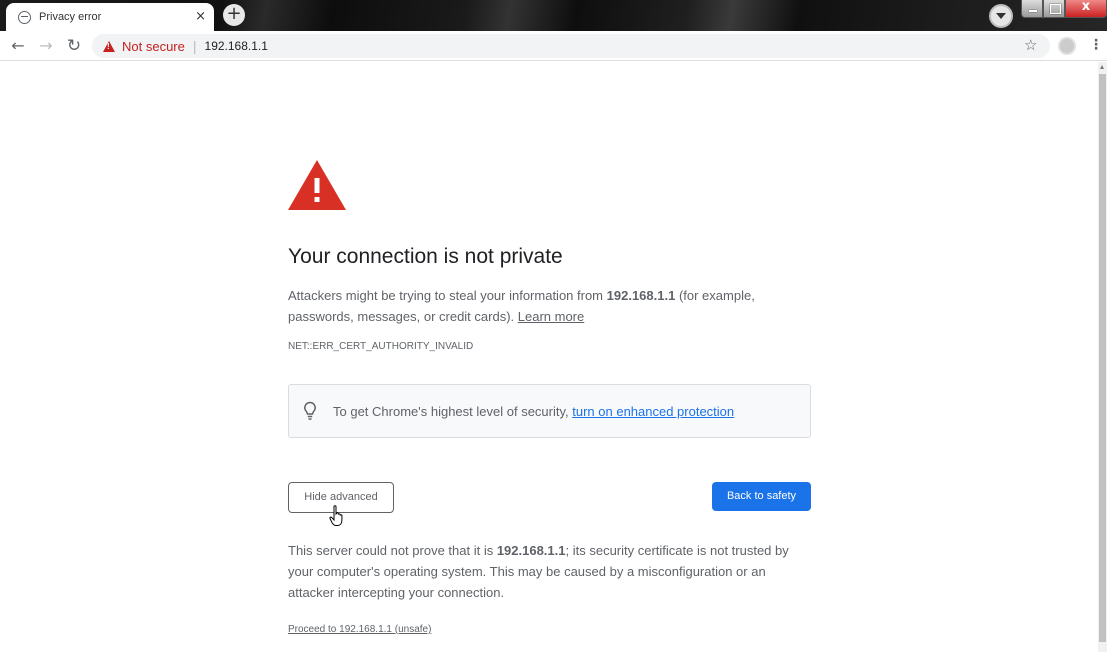 This screenshot has height=652, width=1107. I want to click on tab-search-button, so click(1001, 16).